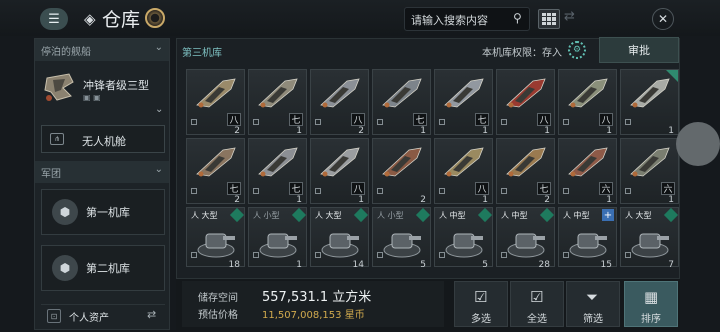 This screenshot has width=720, height=332. Describe the element at coordinates (517, 18) in the screenshot. I see `search-icon: ⚲` at that location.